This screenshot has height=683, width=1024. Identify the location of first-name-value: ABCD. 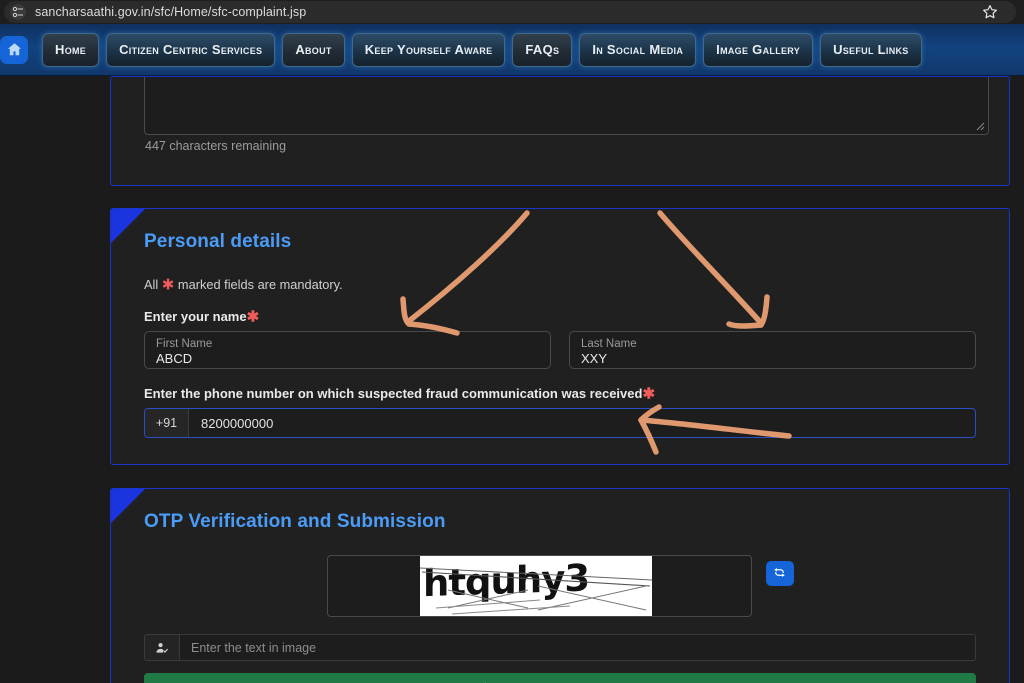
(174, 358).